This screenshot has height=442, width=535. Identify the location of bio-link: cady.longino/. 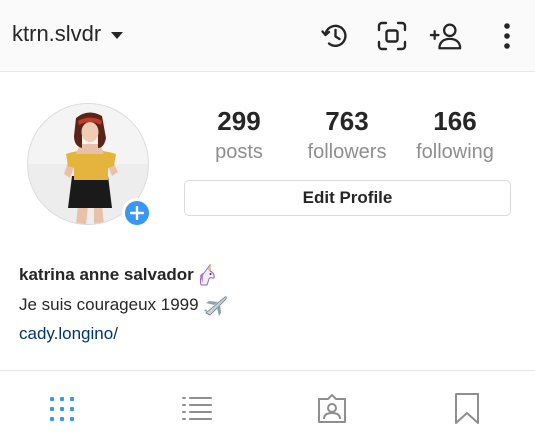
(68, 334).